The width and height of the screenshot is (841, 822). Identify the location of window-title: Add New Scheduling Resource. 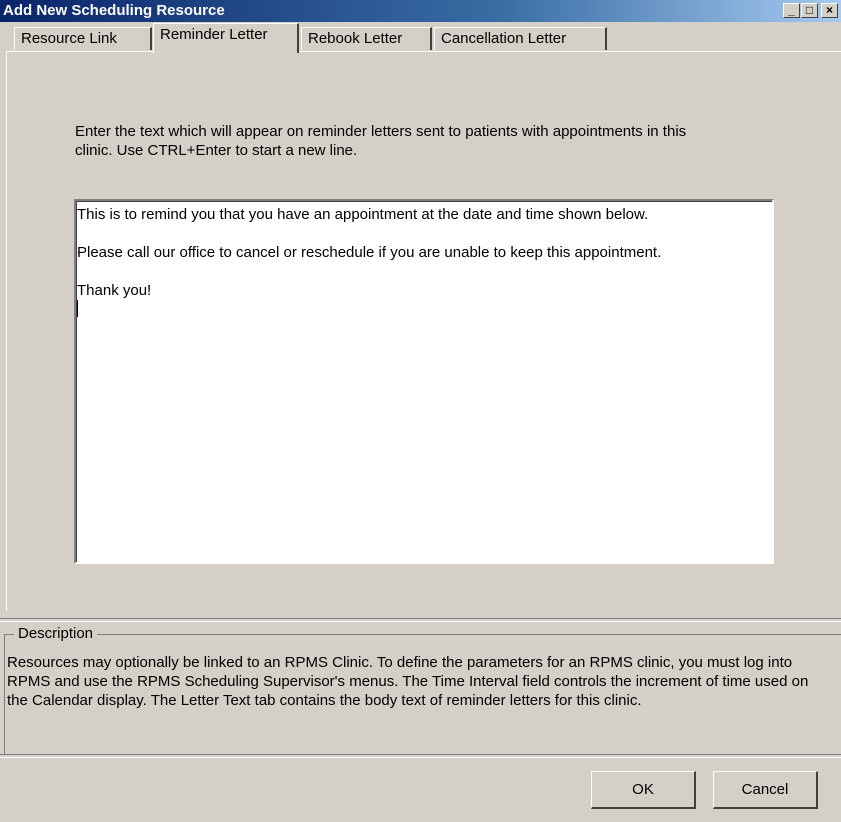
(114, 10).